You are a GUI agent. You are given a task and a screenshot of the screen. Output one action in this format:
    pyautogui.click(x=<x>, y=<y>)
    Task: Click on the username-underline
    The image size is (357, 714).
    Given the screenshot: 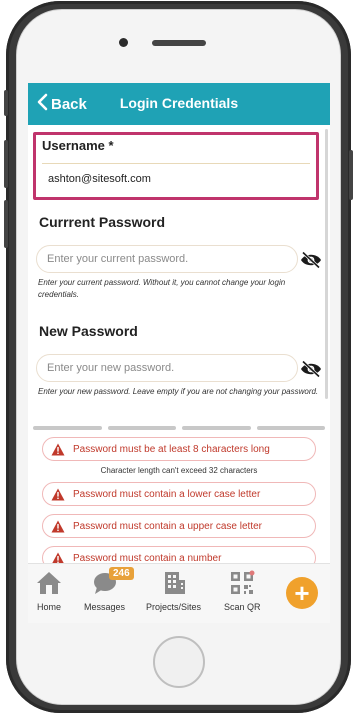 What is the action you would take?
    pyautogui.click(x=176, y=163)
    